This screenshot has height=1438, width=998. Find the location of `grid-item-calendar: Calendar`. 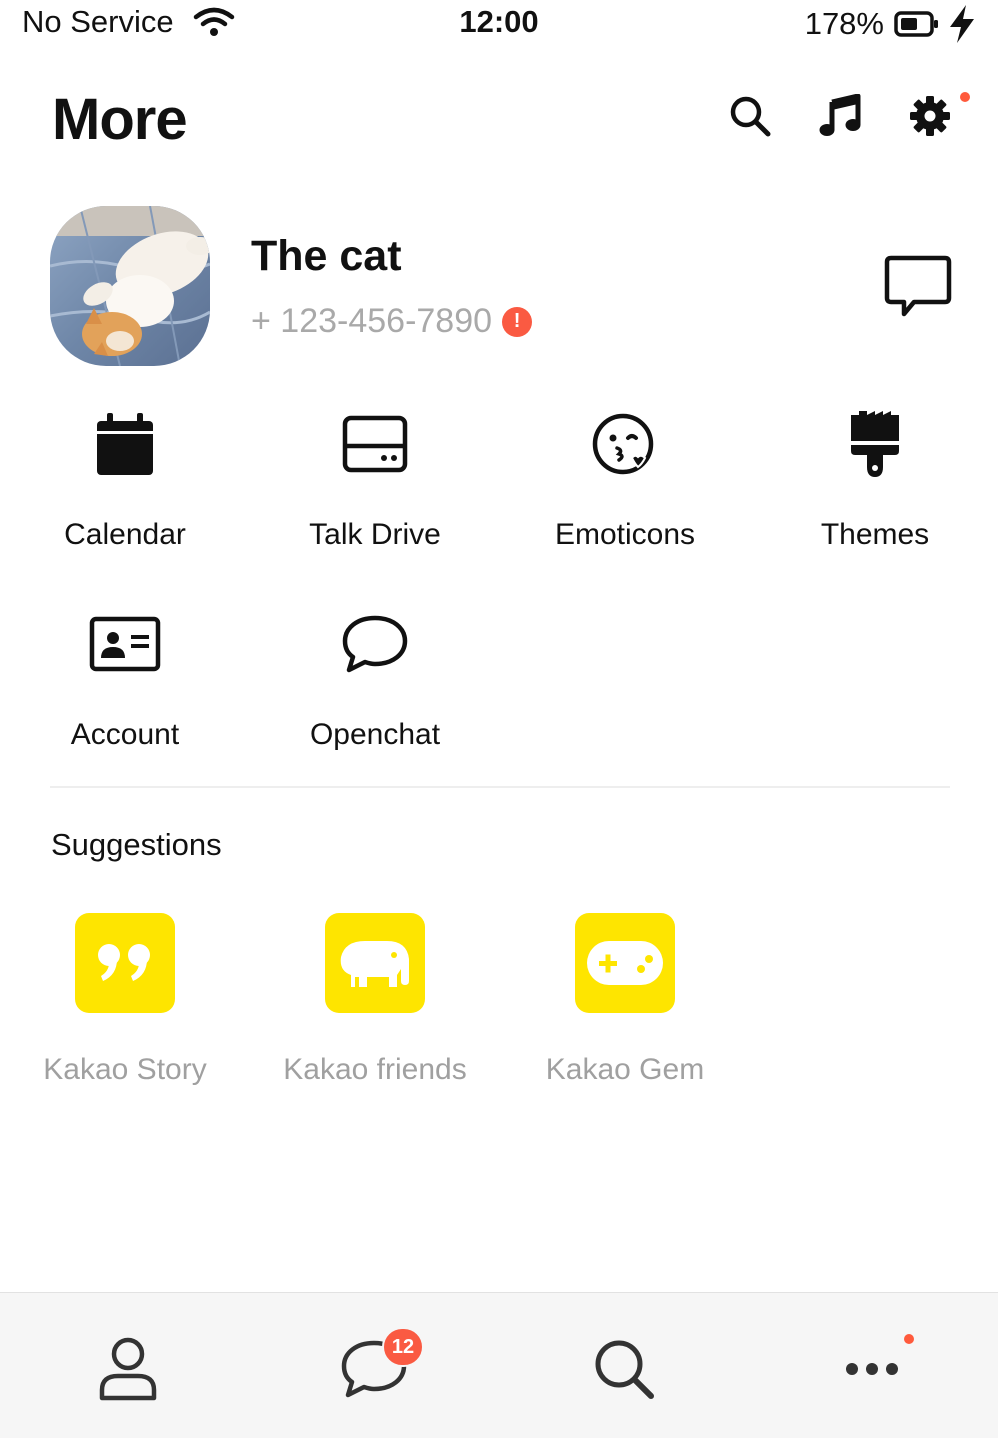

grid-item-calendar: Calendar is located at coordinates (125, 484).